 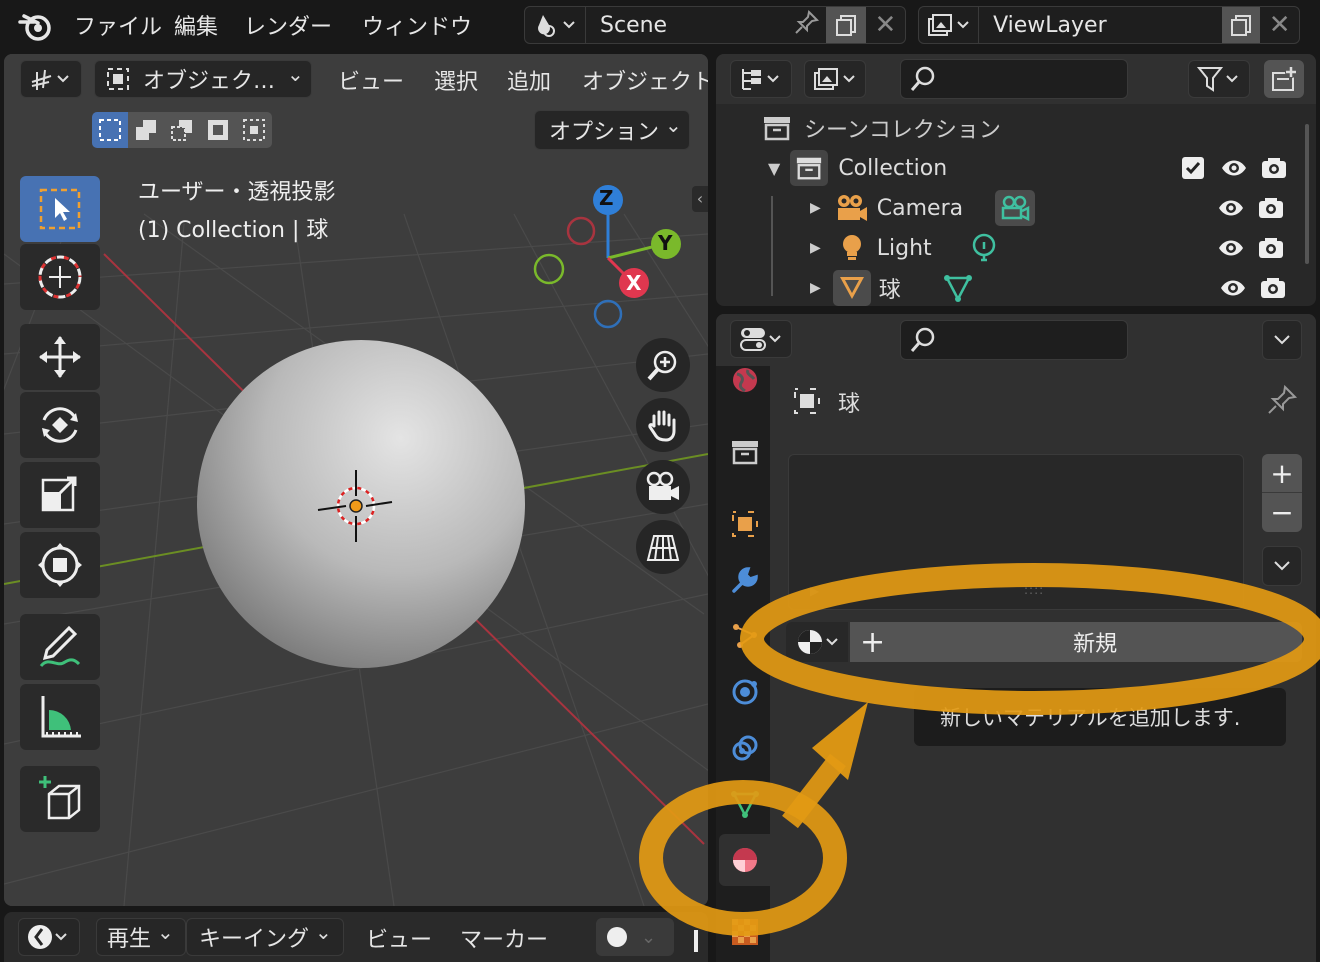 What do you see at coordinates (846, 25) in the screenshot?
I see `new-scene-icon` at bounding box center [846, 25].